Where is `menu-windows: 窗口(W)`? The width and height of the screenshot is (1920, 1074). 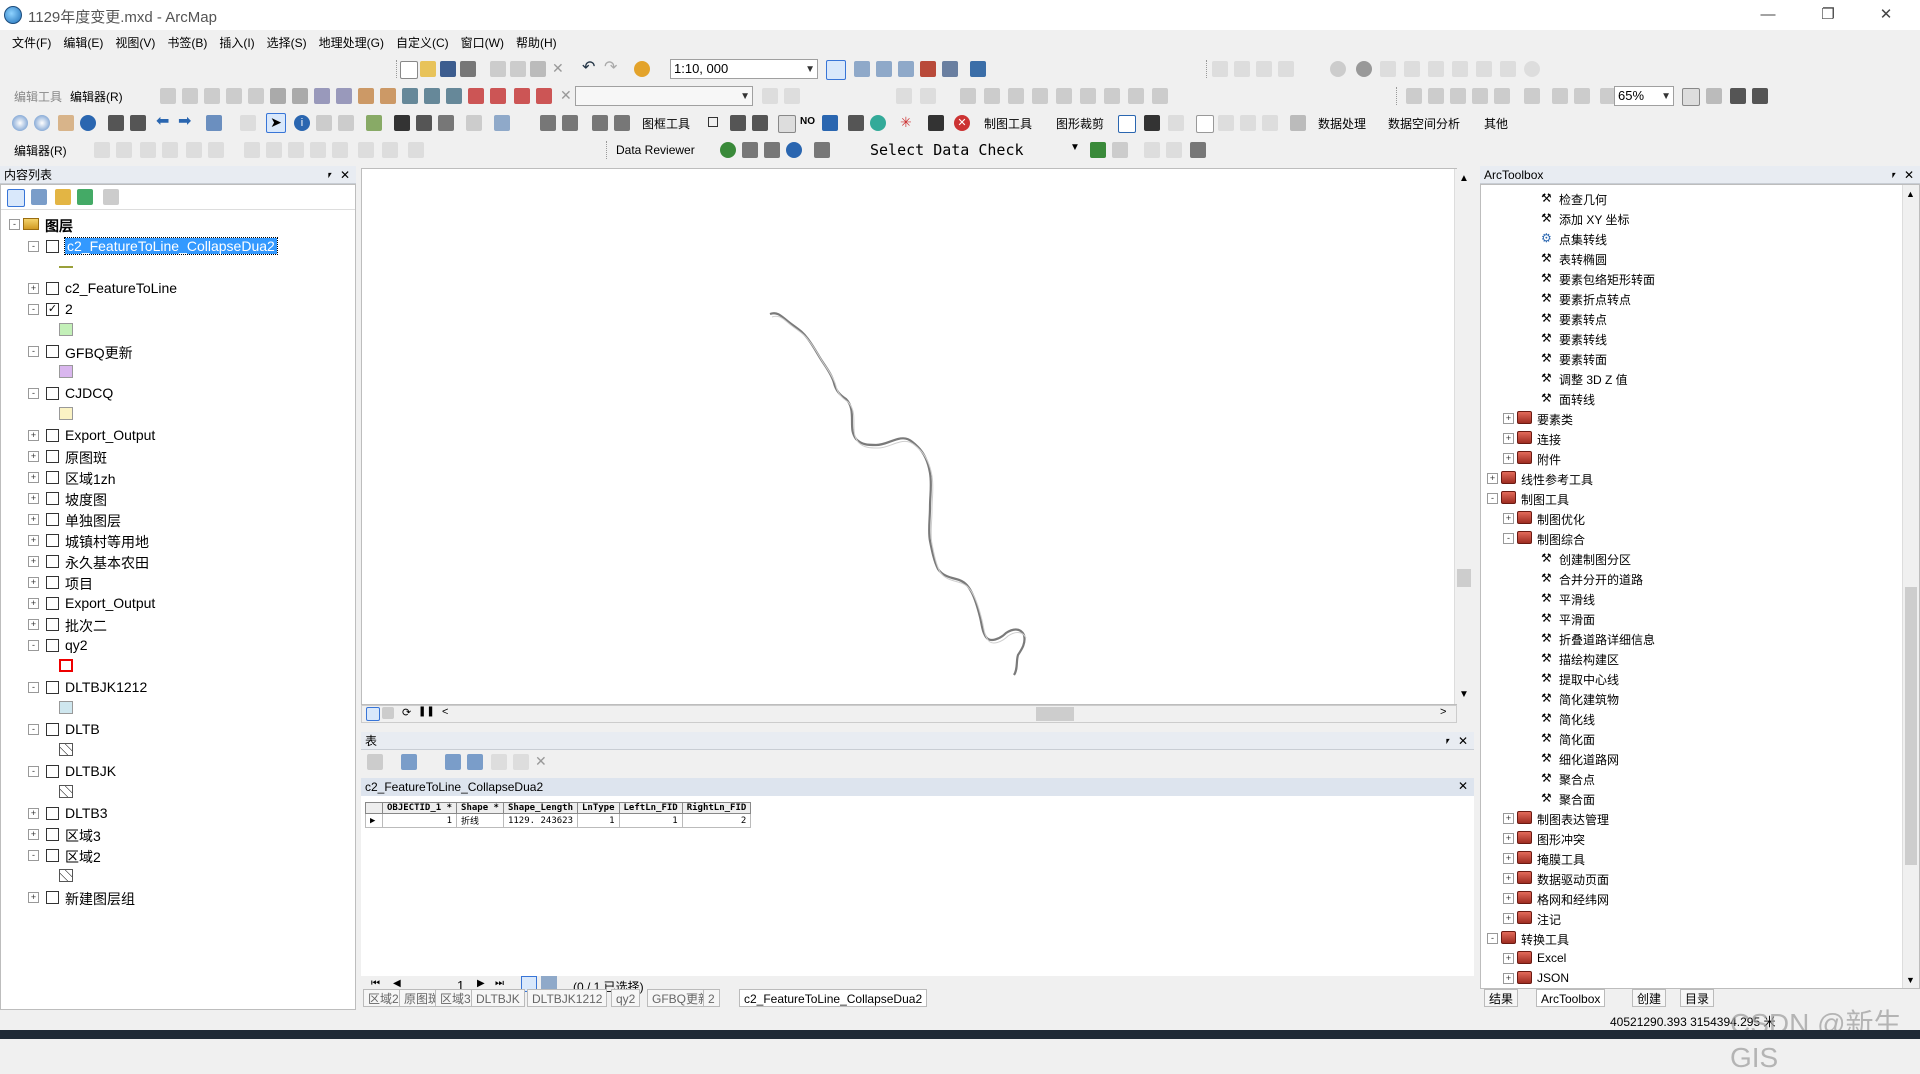
menu-windows: 窗口(W) is located at coordinates (482, 41).